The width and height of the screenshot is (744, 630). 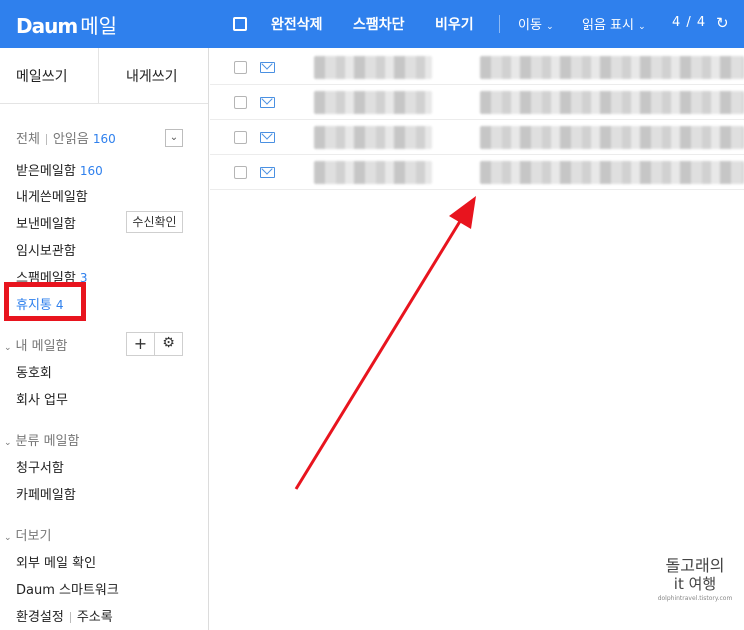 I want to click on categories-header: ⌄ 분류 메일함, so click(x=41, y=439).